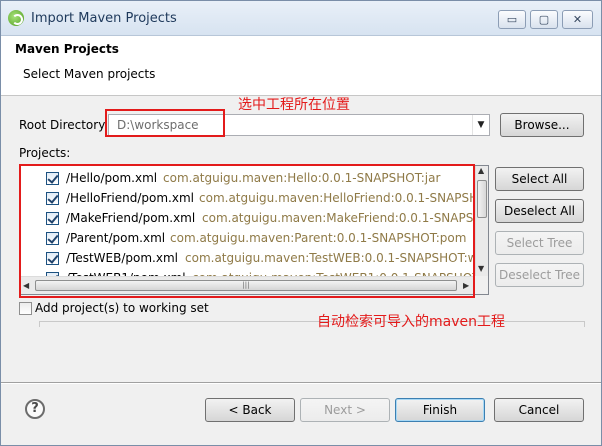 Image resolution: width=602 pixels, height=446 pixels. What do you see at coordinates (301, 383) in the screenshot?
I see `footer-separator` at bounding box center [301, 383].